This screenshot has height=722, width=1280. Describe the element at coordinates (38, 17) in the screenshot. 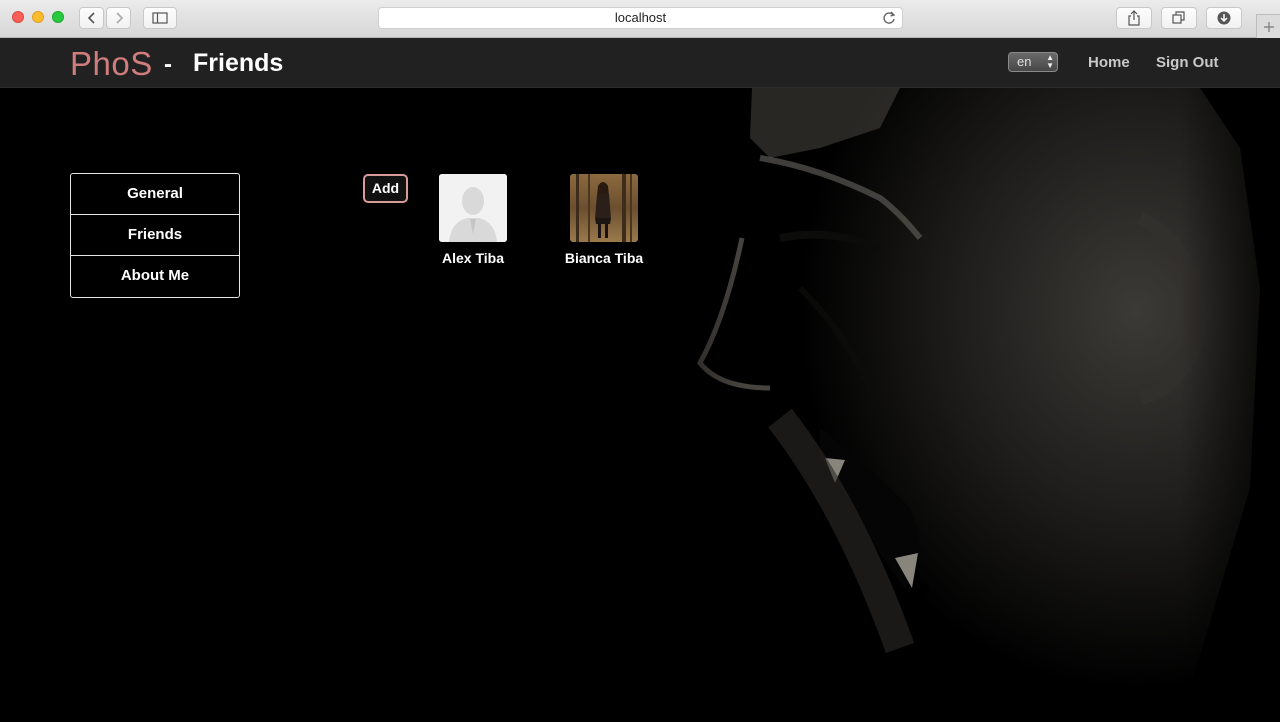

I see `minimize-window-button` at that location.